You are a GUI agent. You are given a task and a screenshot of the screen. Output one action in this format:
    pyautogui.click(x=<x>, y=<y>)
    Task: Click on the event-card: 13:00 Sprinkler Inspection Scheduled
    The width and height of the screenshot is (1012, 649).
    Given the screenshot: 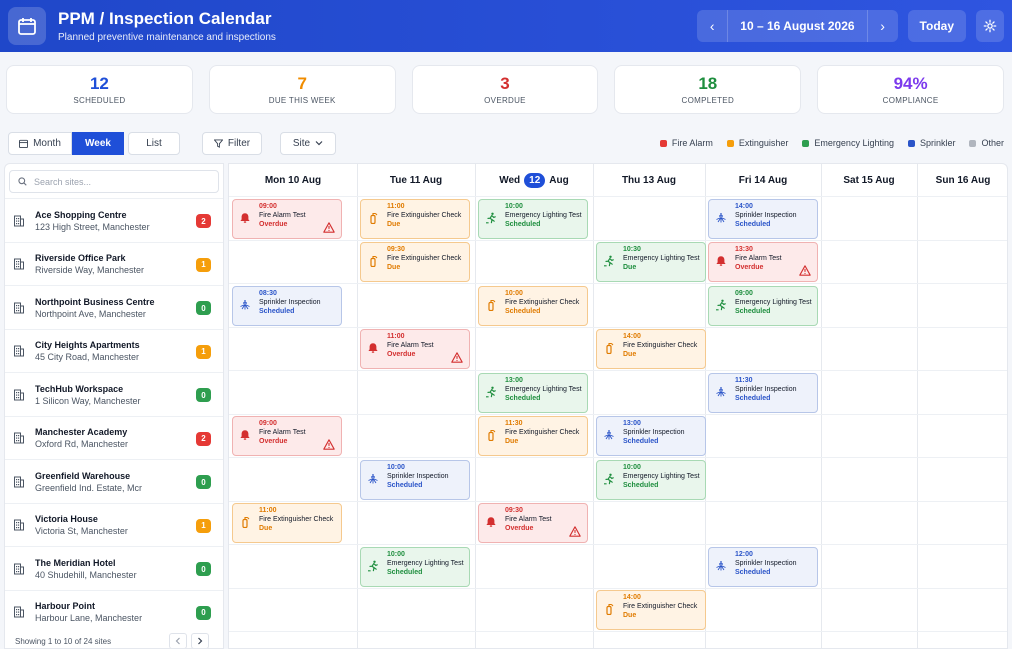 What is the action you would take?
    pyautogui.click(x=651, y=436)
    